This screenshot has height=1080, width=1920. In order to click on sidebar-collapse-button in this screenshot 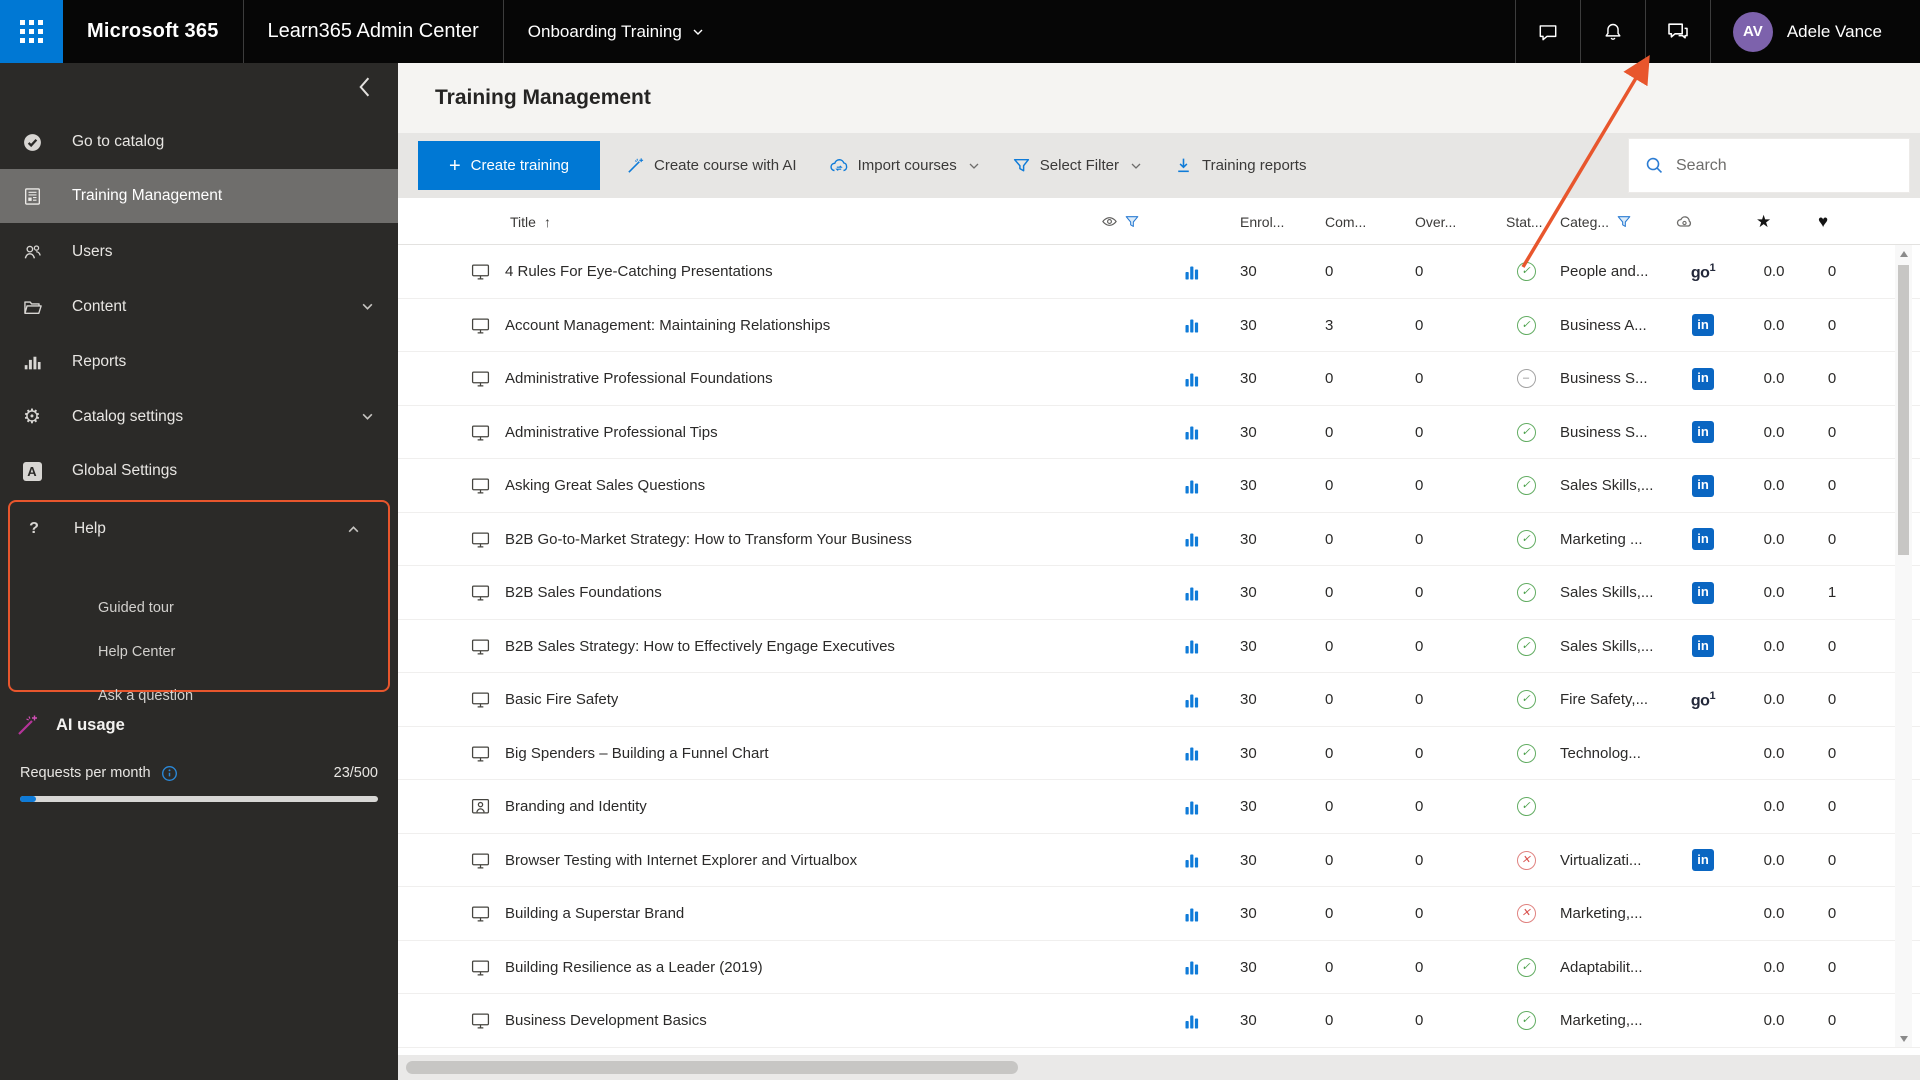, I will do `click(364, 87)`.